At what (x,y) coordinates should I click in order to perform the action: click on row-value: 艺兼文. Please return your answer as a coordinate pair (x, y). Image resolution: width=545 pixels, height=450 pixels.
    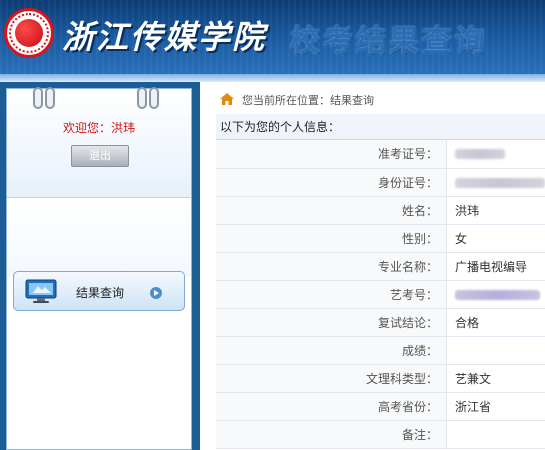
    Looking at the image, I should click on (495, 378).